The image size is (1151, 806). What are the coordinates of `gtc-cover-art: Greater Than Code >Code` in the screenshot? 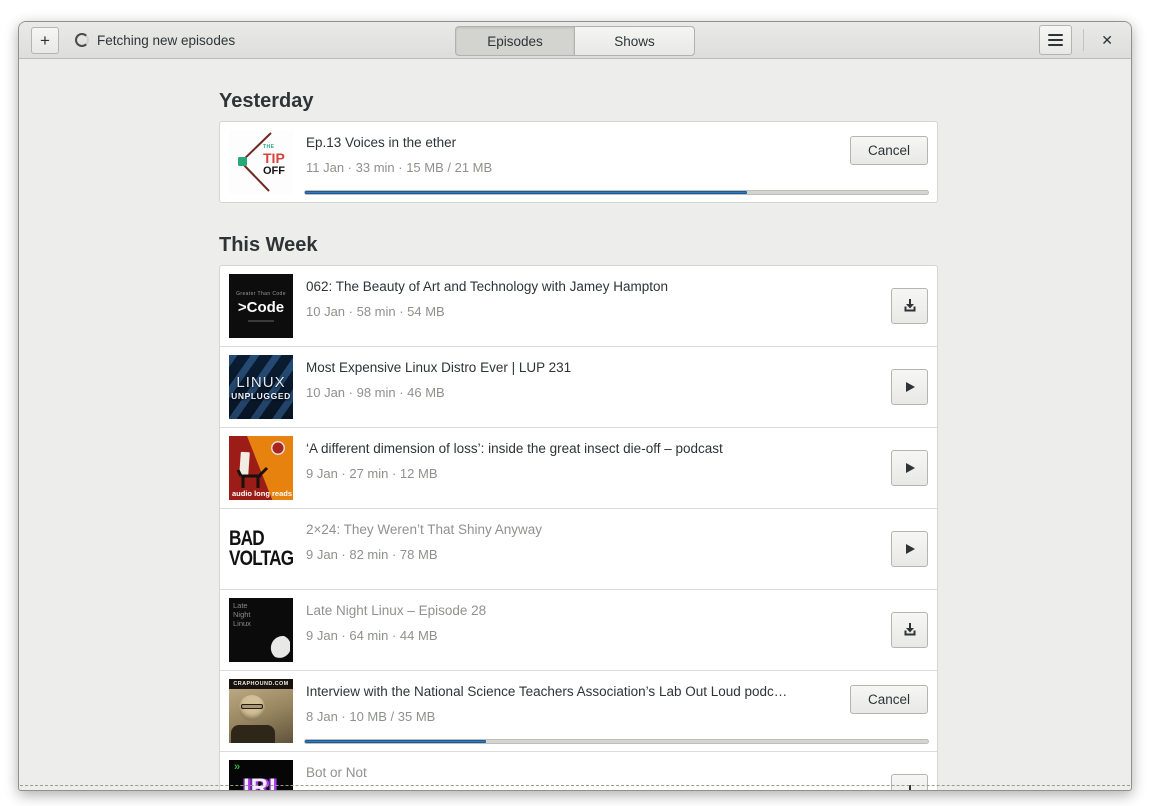 It's located at (261, 306).